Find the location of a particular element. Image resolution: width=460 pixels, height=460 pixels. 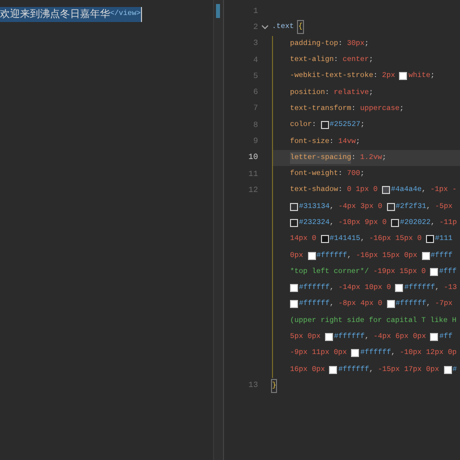

scrollbar is located at coordinates (218, 230).